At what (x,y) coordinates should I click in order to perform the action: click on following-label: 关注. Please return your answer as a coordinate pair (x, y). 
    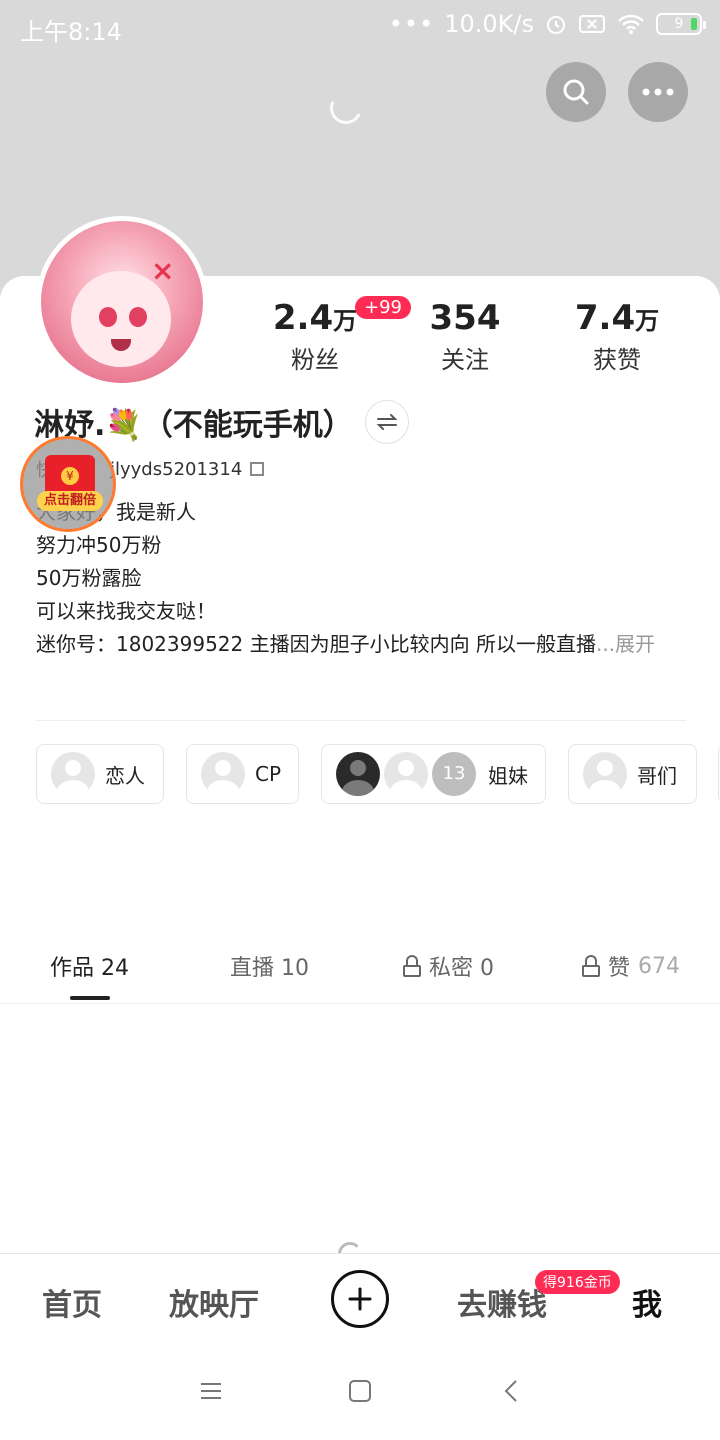
    Looking at the image, I should click on (465, 360).